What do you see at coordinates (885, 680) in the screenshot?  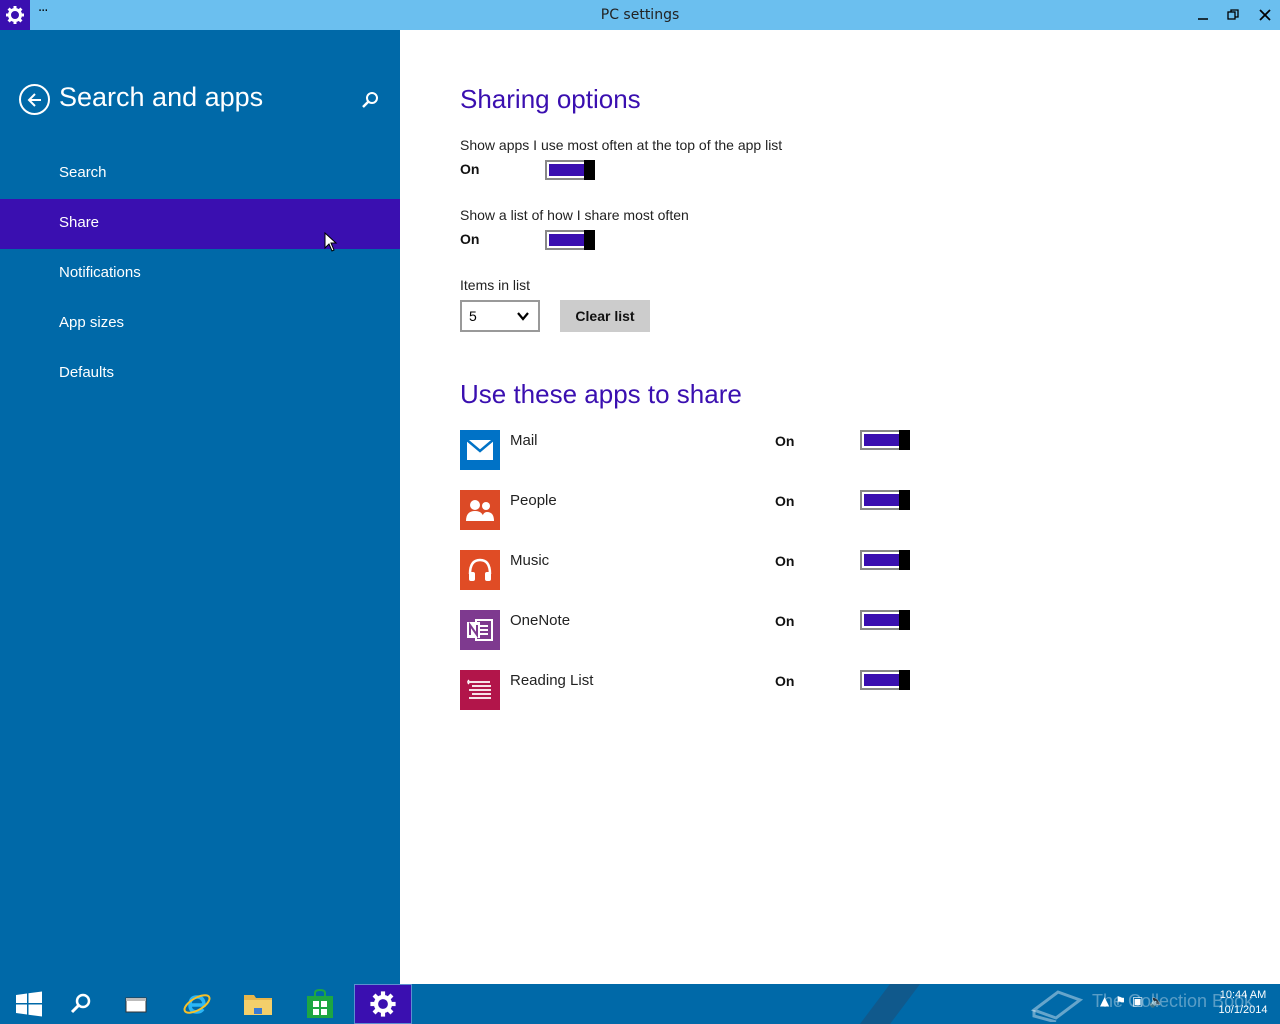 I see `reading-list-share-toggle` at bounding box center [885, 680].